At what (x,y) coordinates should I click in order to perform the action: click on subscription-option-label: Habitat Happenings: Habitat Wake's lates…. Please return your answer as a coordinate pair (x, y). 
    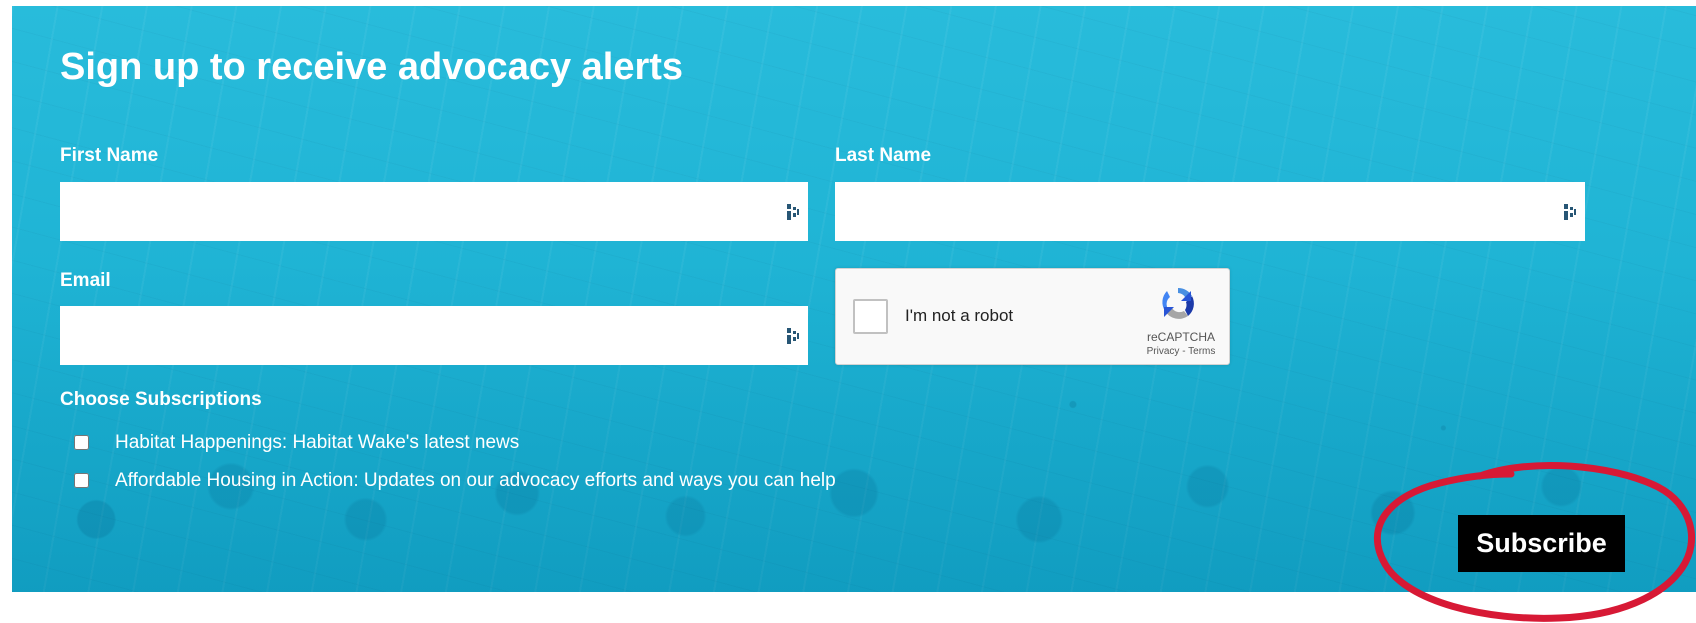
    Looking at the image, I should click on (317, 442).